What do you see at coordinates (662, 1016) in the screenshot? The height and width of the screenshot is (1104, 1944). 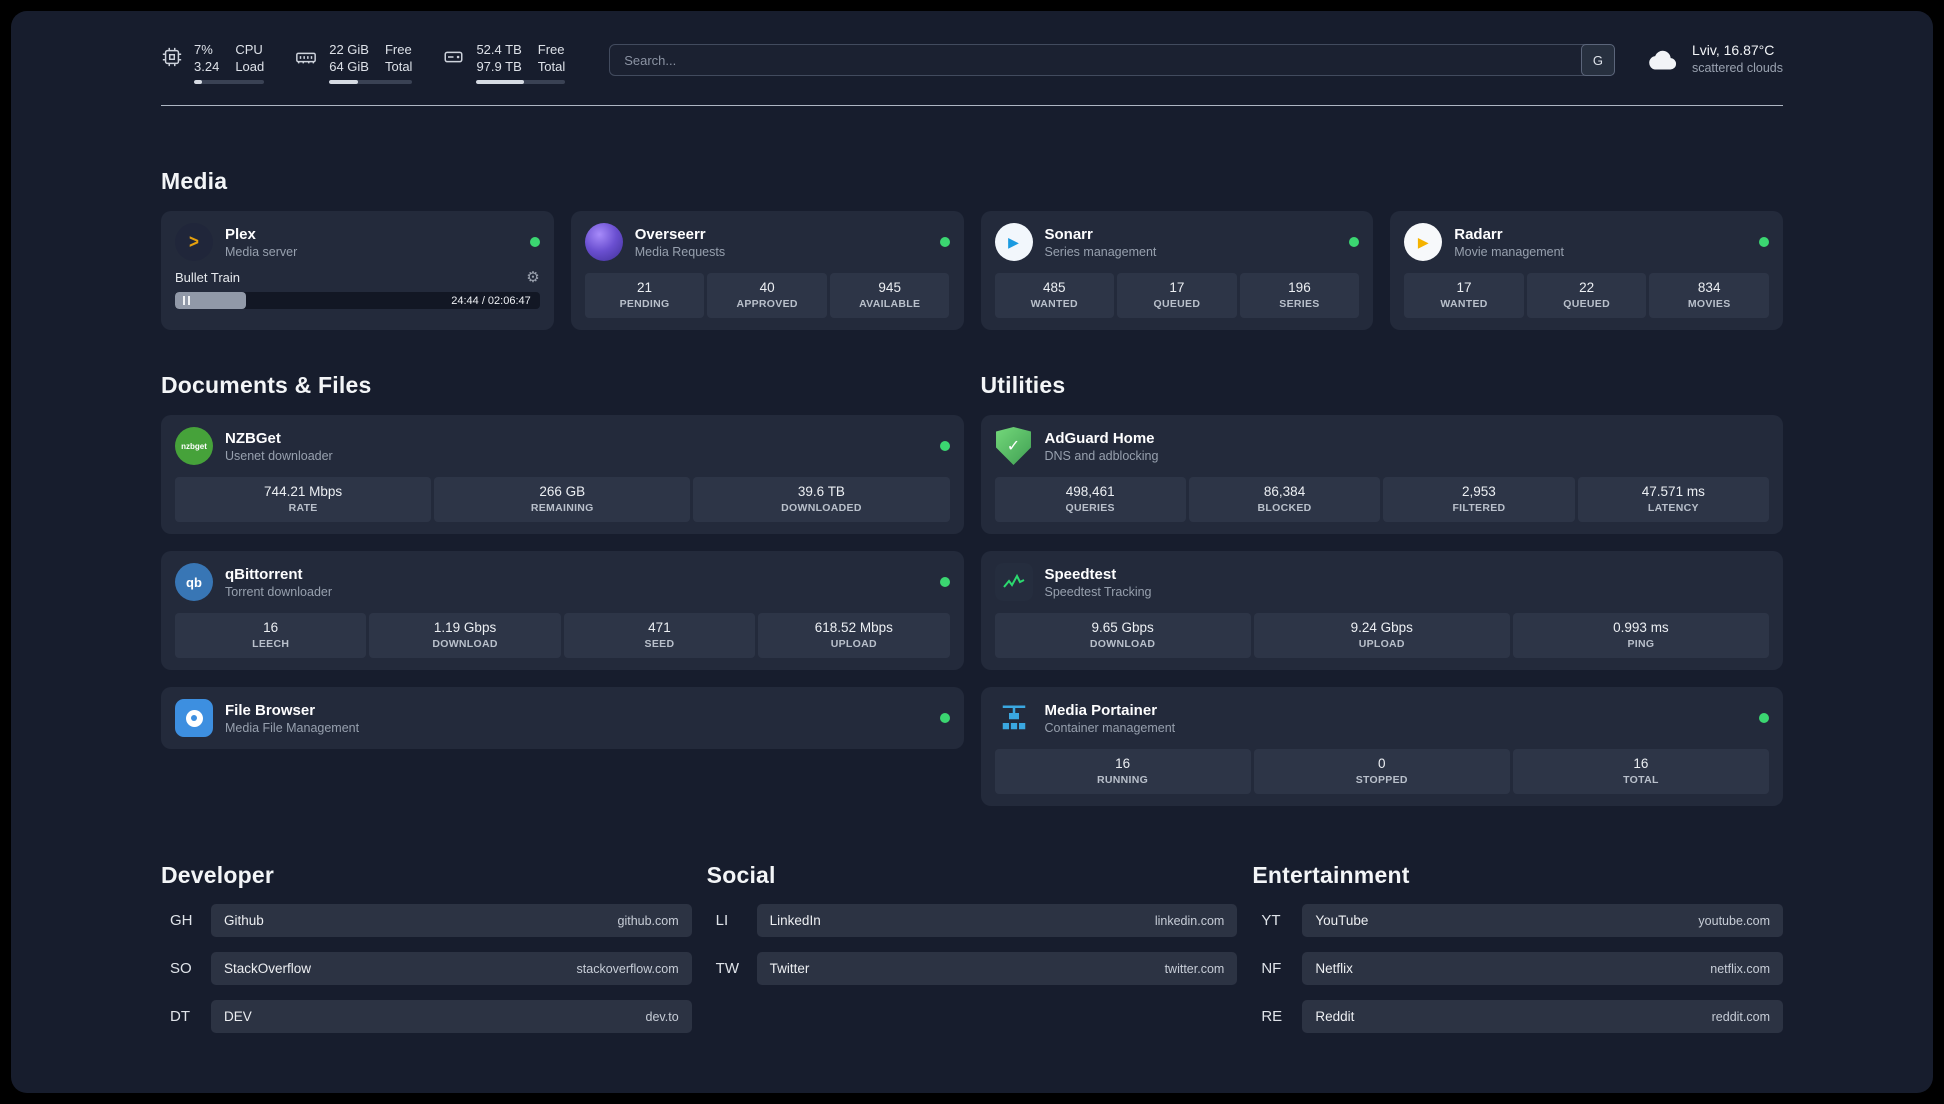 I see `bookmark-url: dev.to` at bounding box center [662, 1016].